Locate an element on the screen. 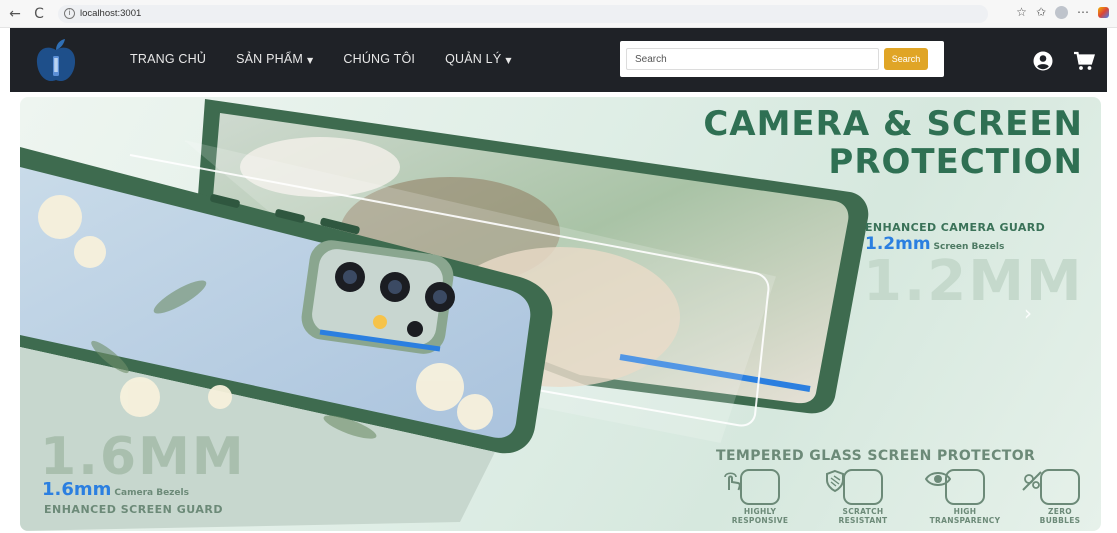 Image resolution: width=1117 pixels, height=533 pixels. menu-item-chung-toi: CHÚNG TÔI is located at coordinates (379, 59).